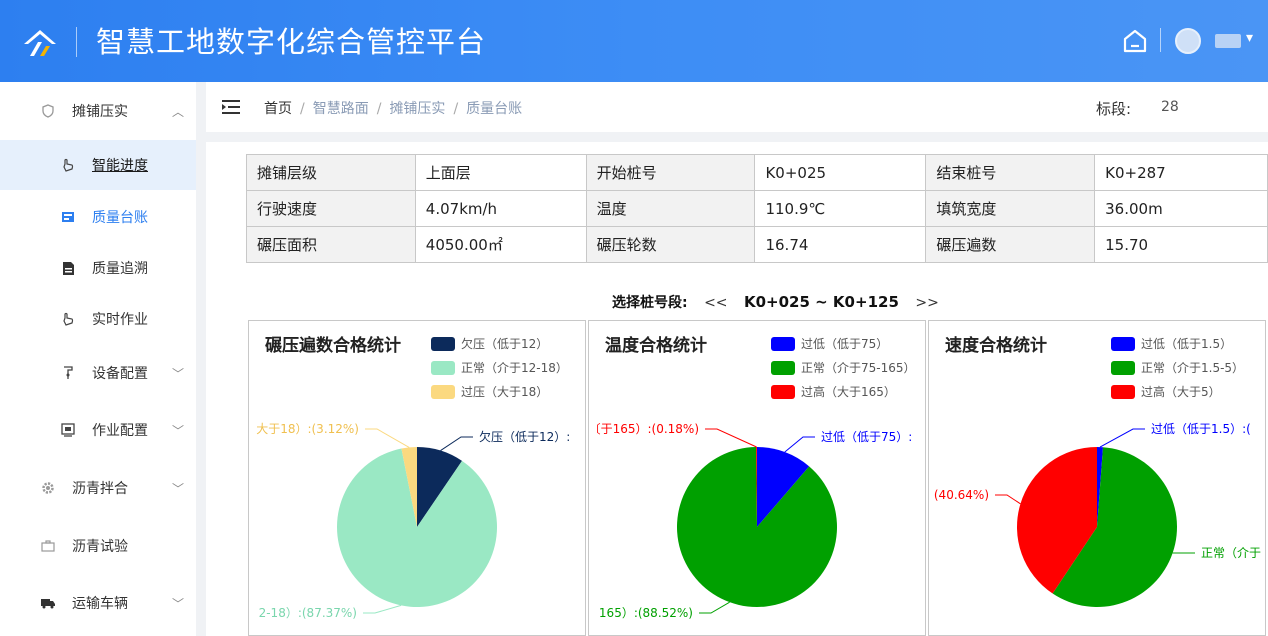 This screenshot has width=1268, height=636. I want to click on ledger-icon, so click(68, 217).